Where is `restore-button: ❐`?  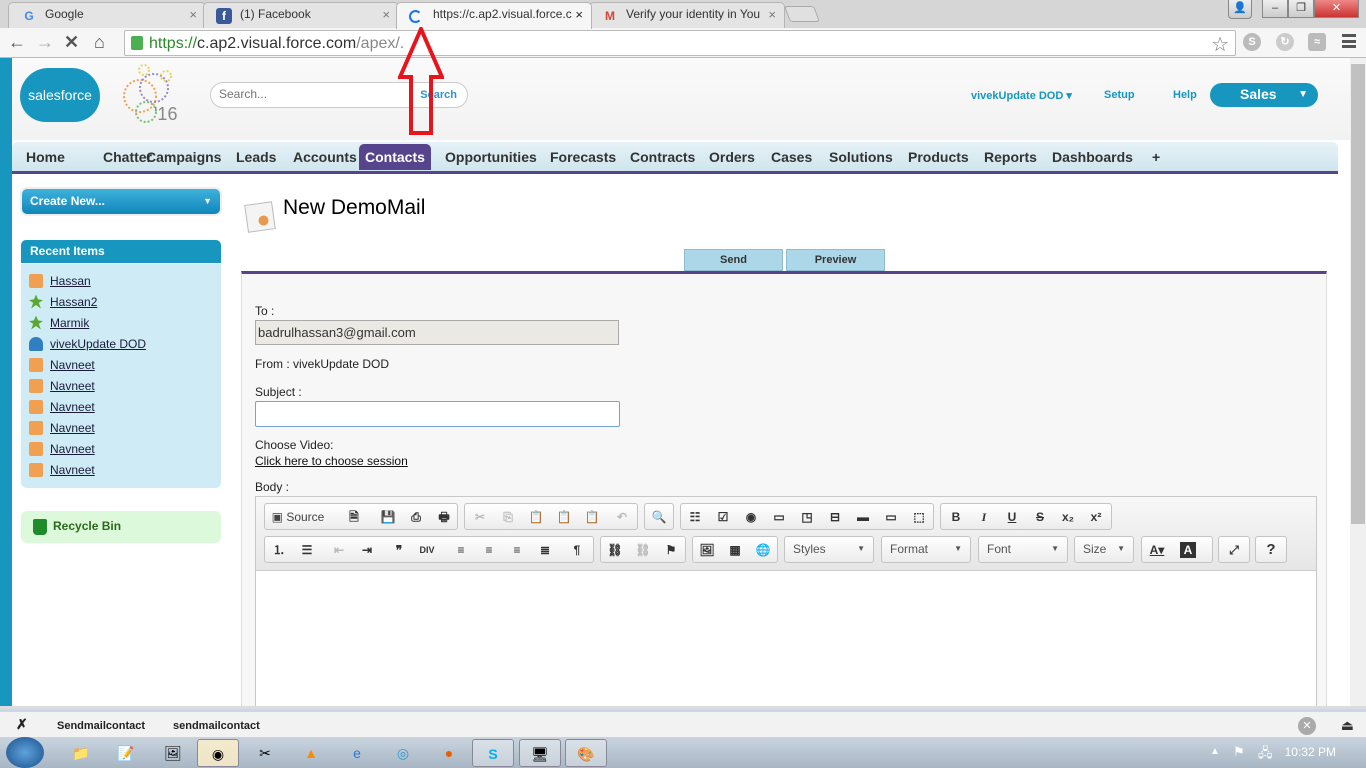 restore-button: ❐ is located at coordinates (1301, 9).